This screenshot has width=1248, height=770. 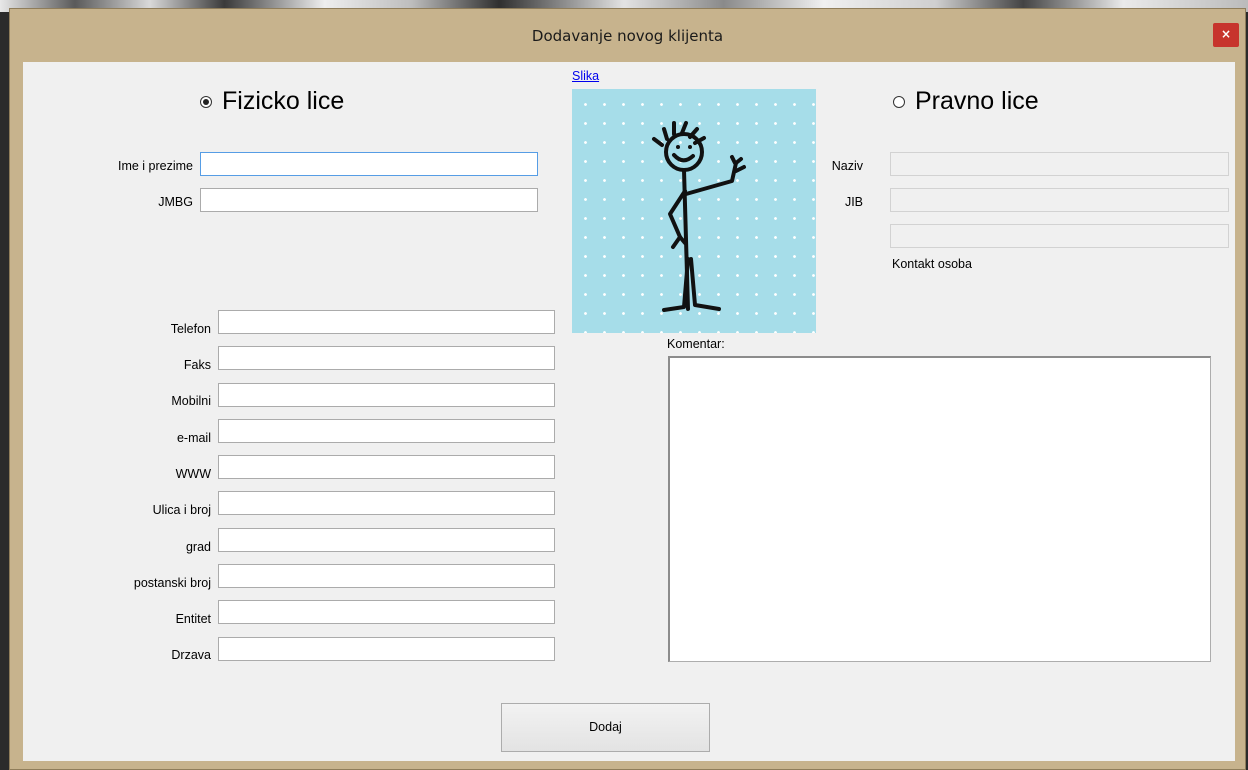 I want to click on email-input, so click(x=386, y=431).